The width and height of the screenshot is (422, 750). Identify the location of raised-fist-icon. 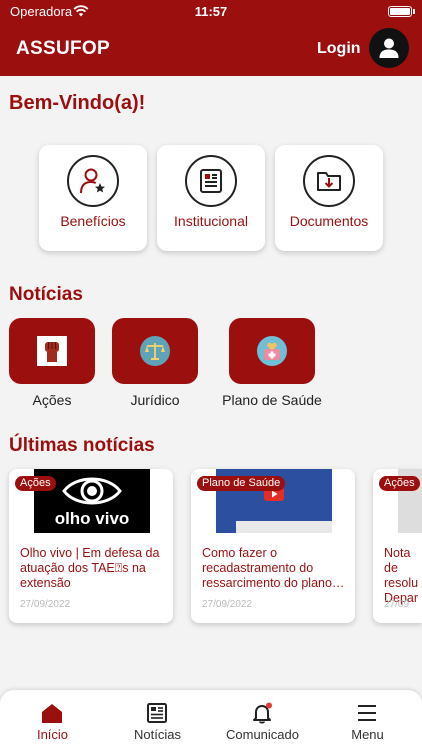
(52, 351).